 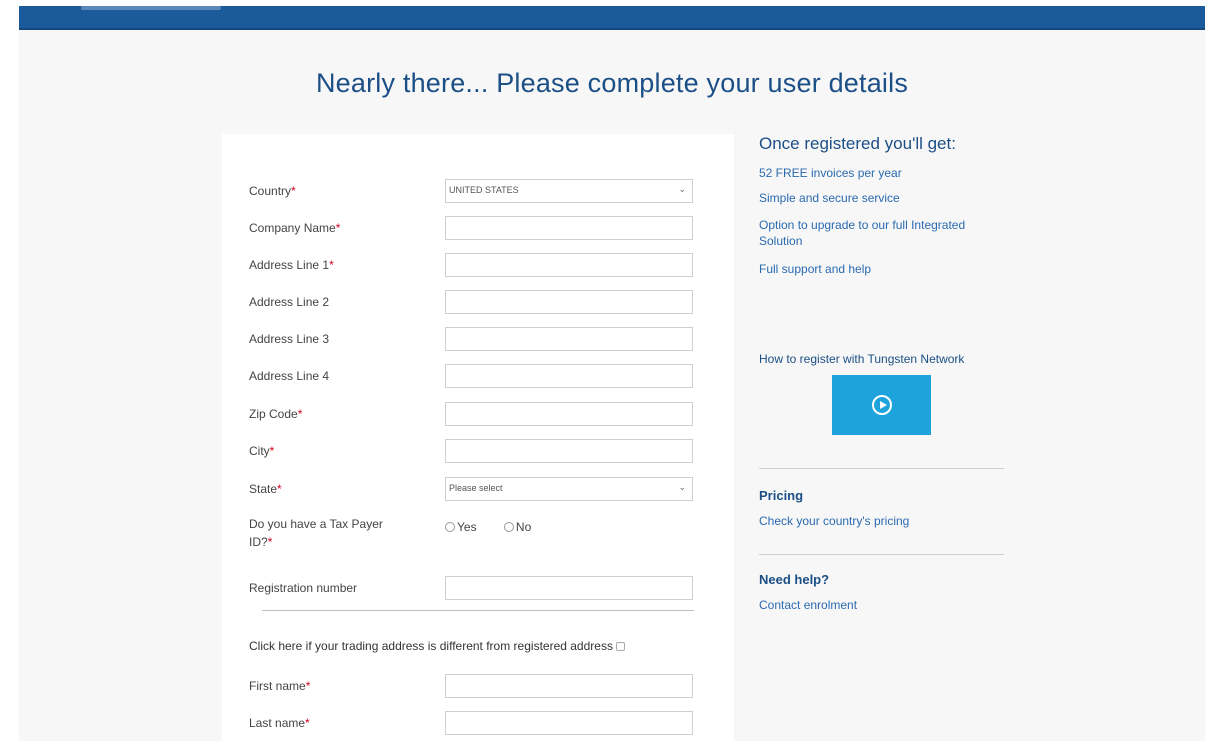 What do you see at coordinates (316, 533) in the screenshot?
I see `tax-payer-label: Do you have a Tax Payer ID?*` at bounding box center [316, 533].